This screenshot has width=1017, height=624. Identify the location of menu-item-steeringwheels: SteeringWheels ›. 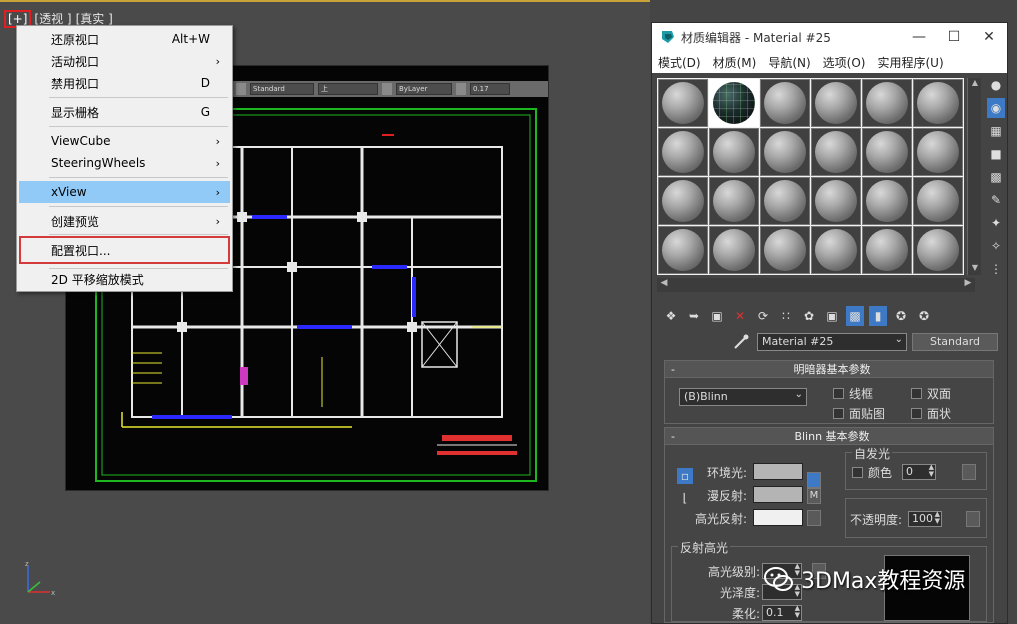
(124, 163).